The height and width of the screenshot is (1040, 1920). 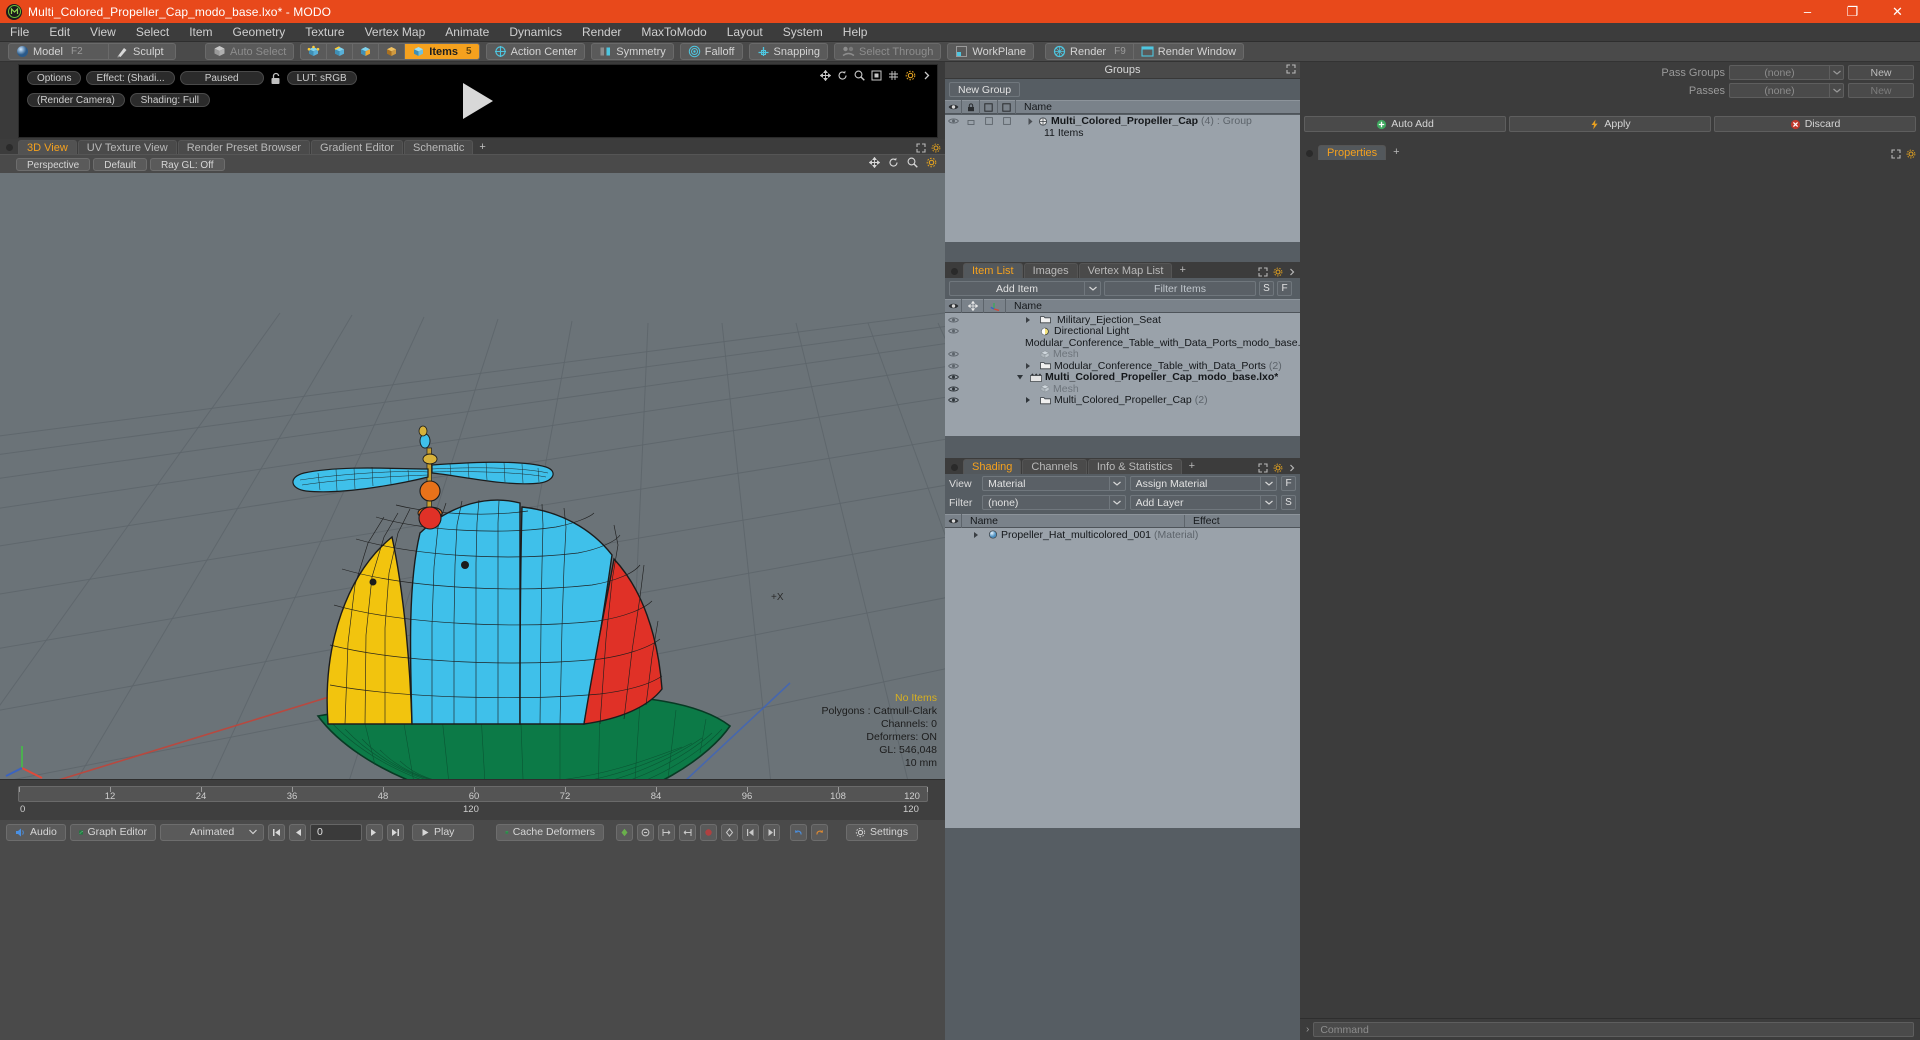 I want to click on item-list-tab-dot-icon, so click(x=954, y=271).